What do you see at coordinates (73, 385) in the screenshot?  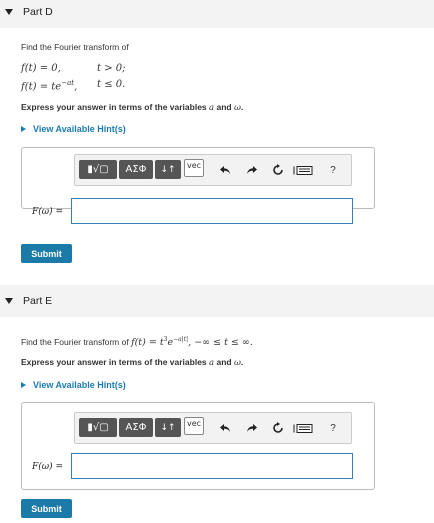 I see `part-e-hint-link: View Available Hint(s)` at bounding box center [73, 385].